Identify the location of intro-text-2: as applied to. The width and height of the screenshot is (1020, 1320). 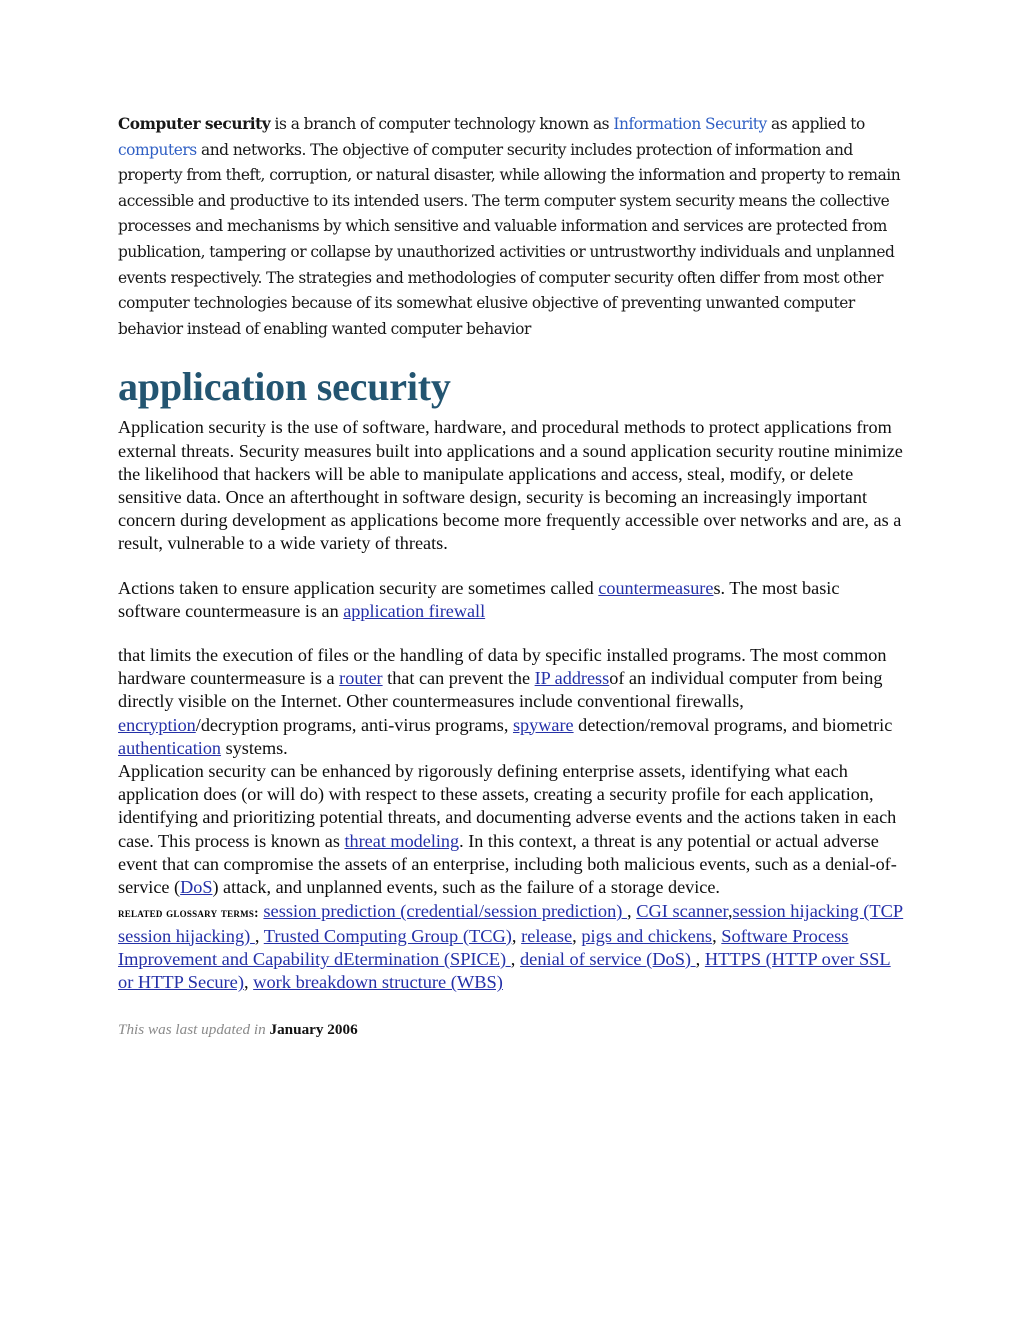
(815, 124).